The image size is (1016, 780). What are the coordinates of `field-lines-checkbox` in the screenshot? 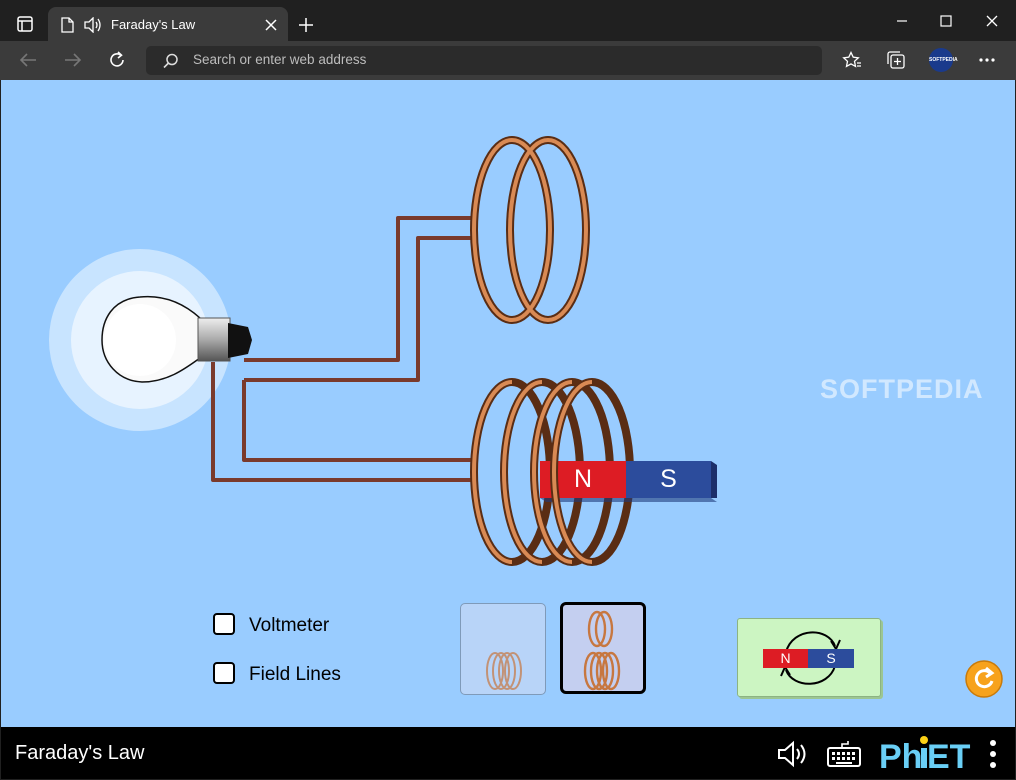 It's located at (224, 673).